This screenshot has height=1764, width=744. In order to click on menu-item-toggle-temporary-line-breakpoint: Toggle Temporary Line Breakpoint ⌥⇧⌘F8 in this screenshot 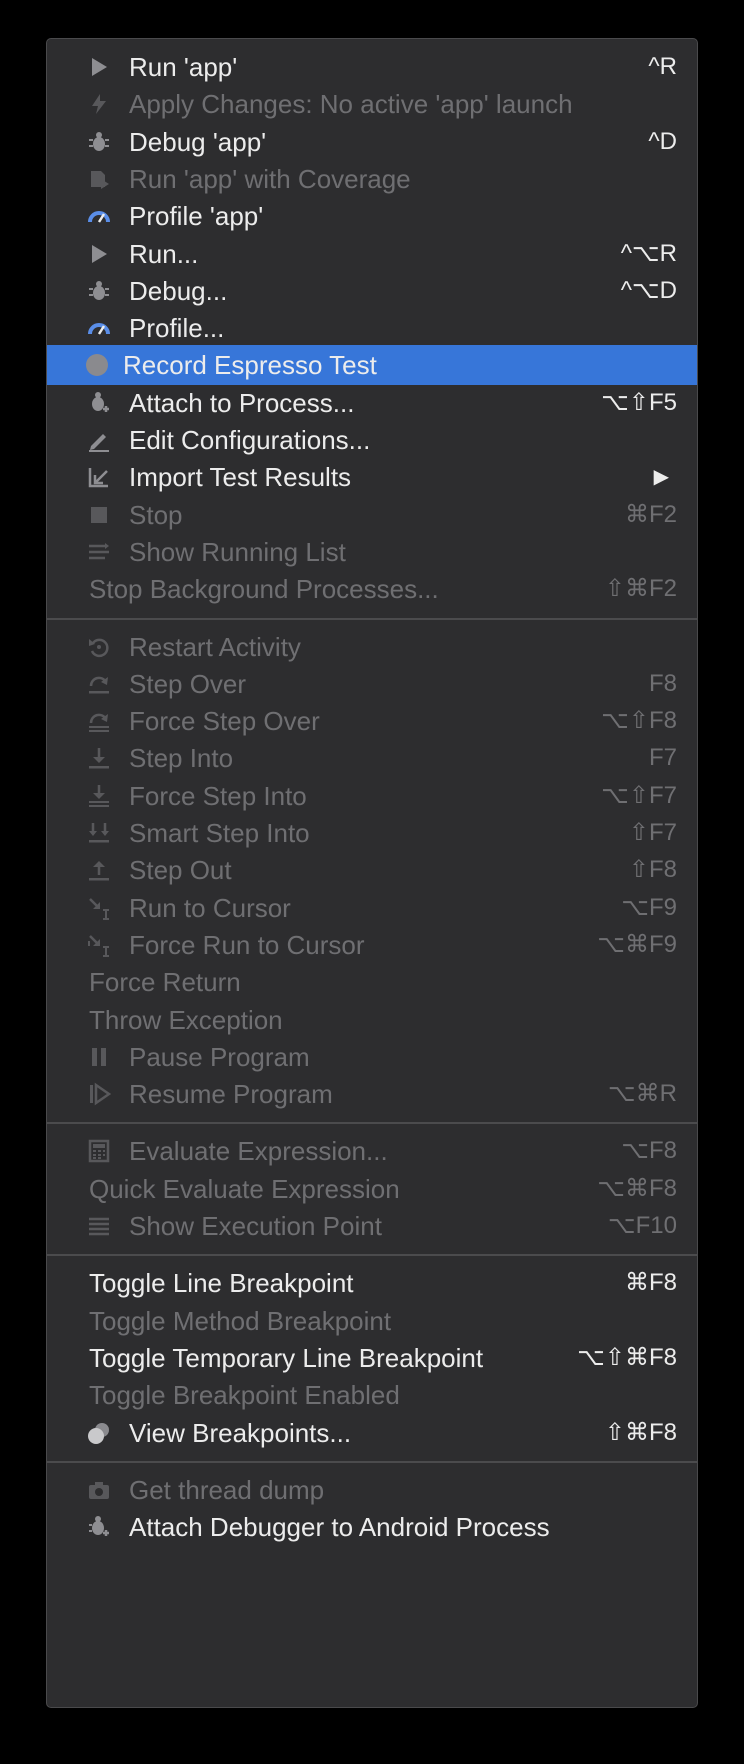, I will do `click(372, 1358)`.